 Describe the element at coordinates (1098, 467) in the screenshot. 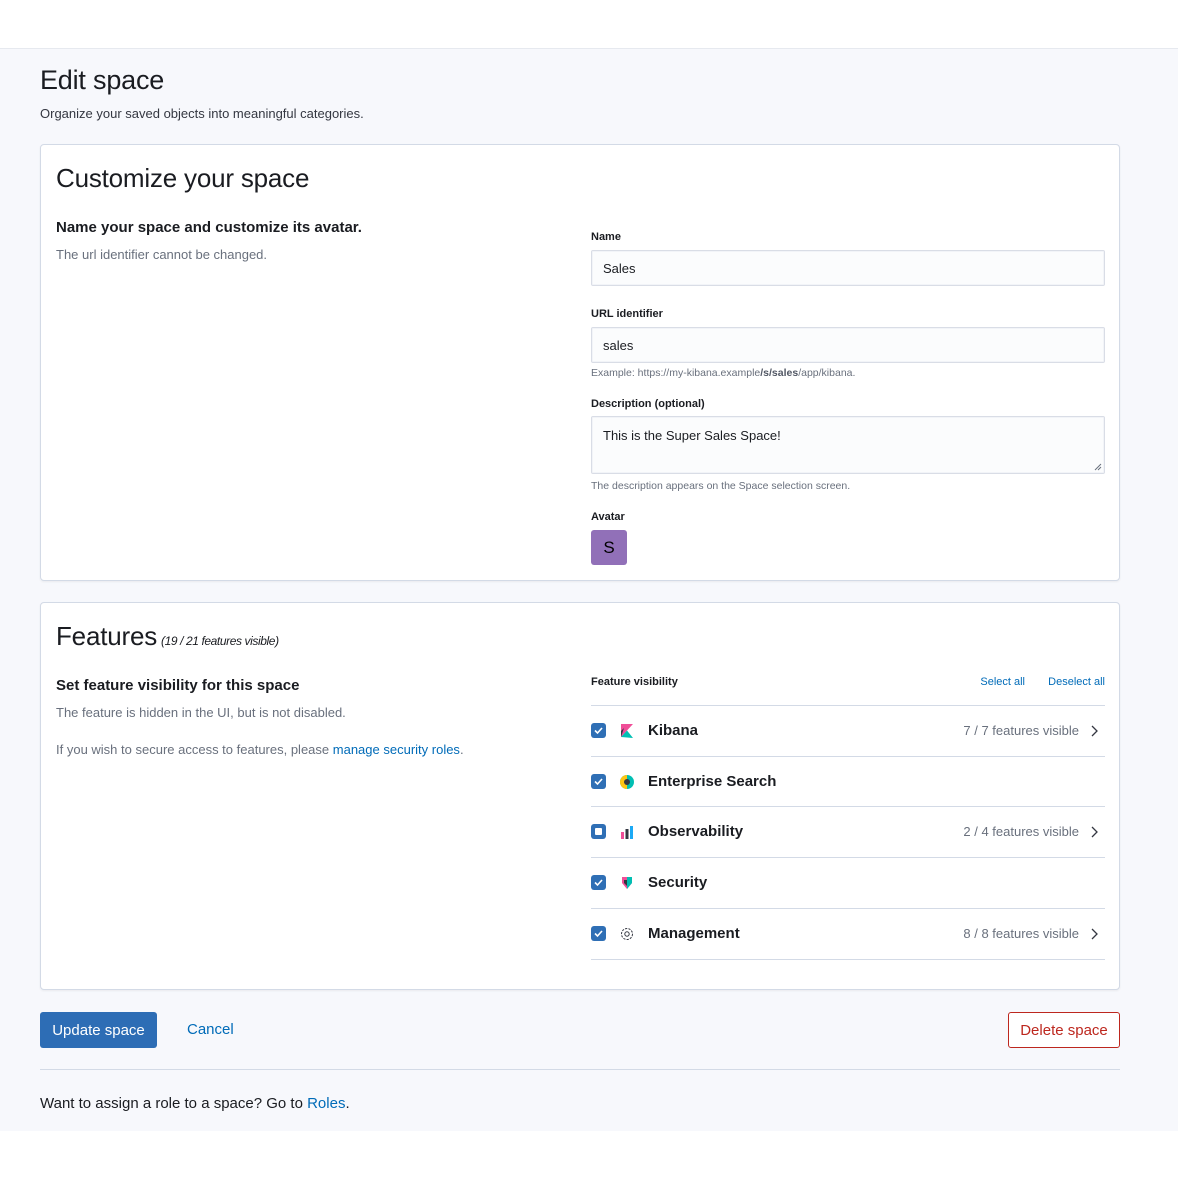

I see `resize-handle-icon` at that location.